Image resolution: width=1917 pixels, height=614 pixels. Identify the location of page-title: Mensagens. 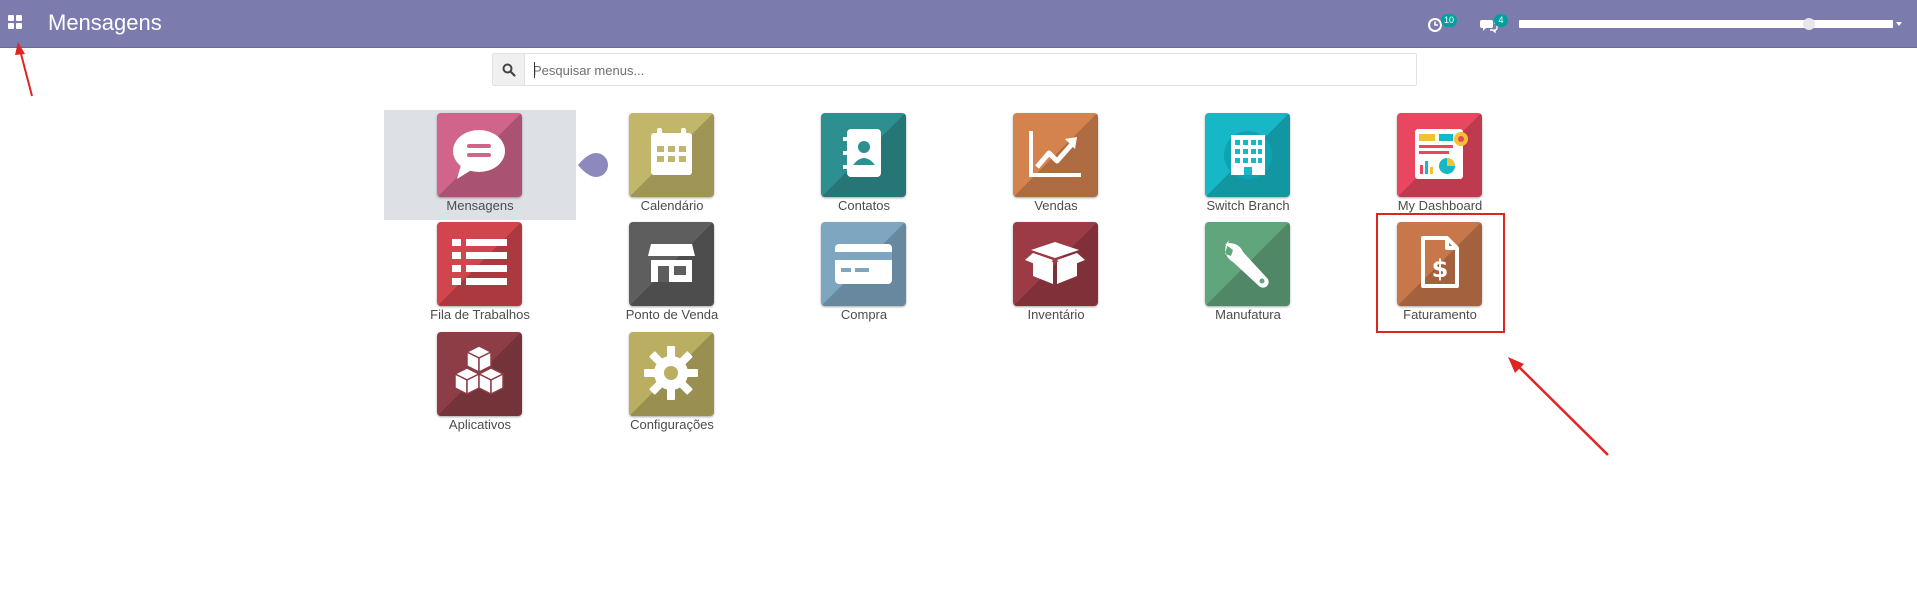
(105, 22).